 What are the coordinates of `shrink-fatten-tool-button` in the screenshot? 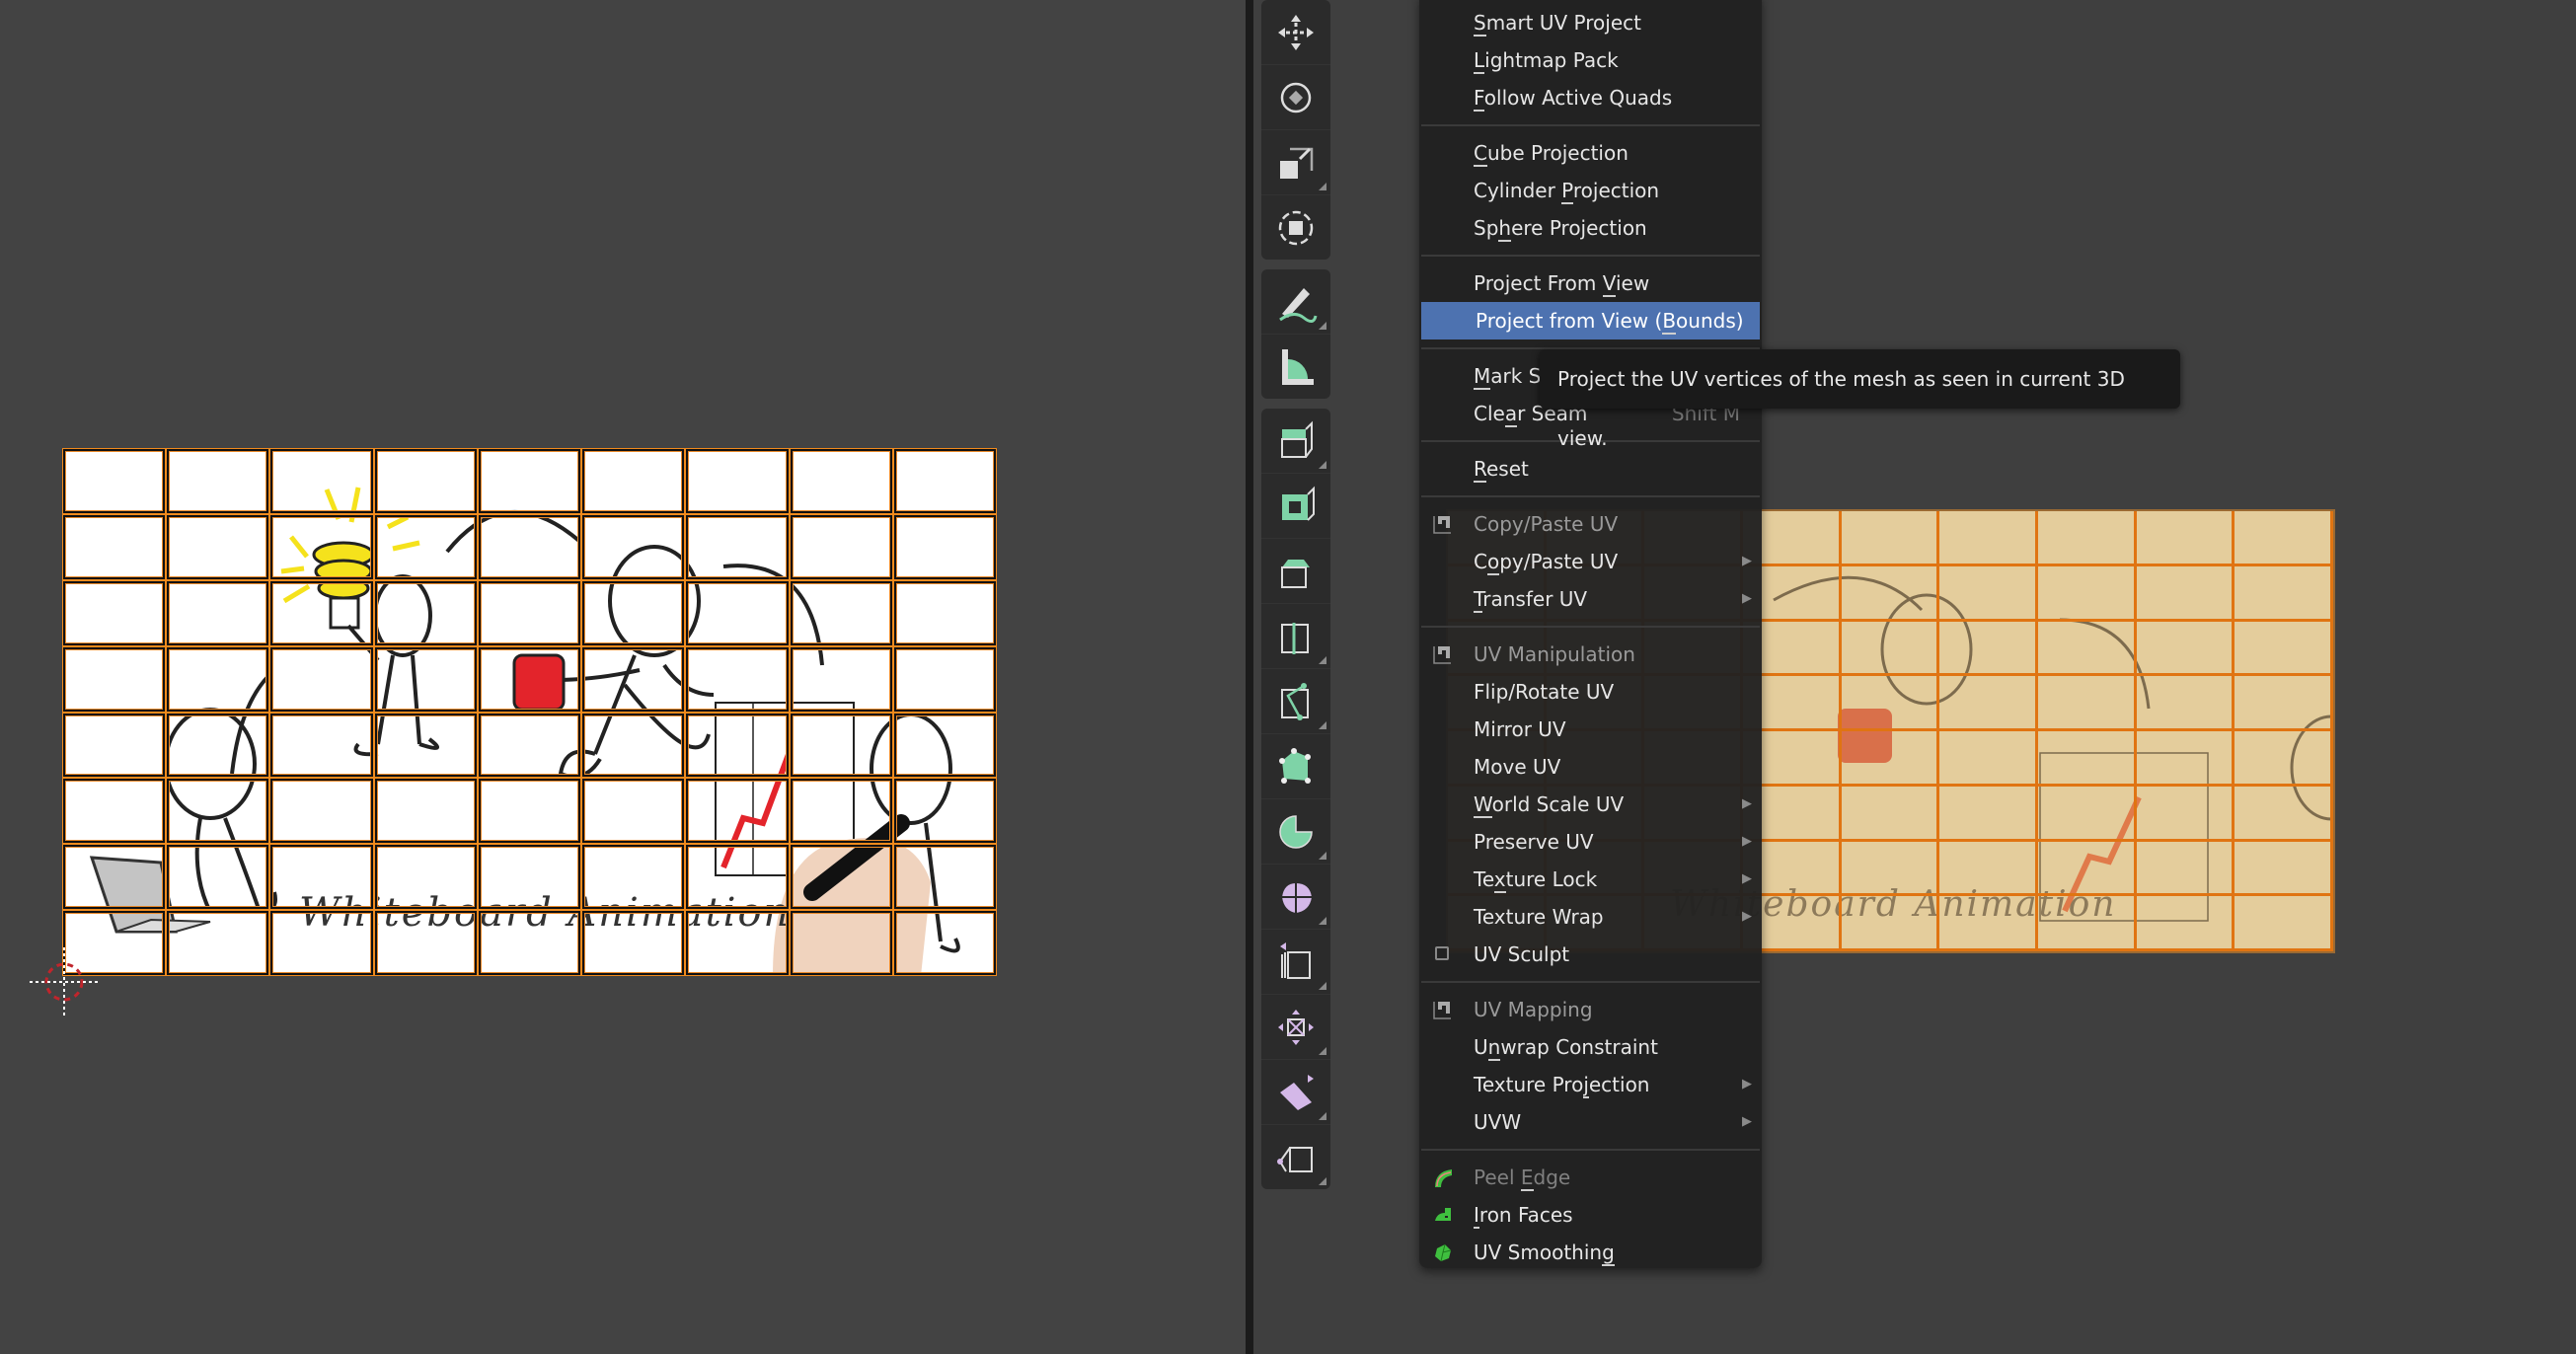 It's located at (1295, 1027).